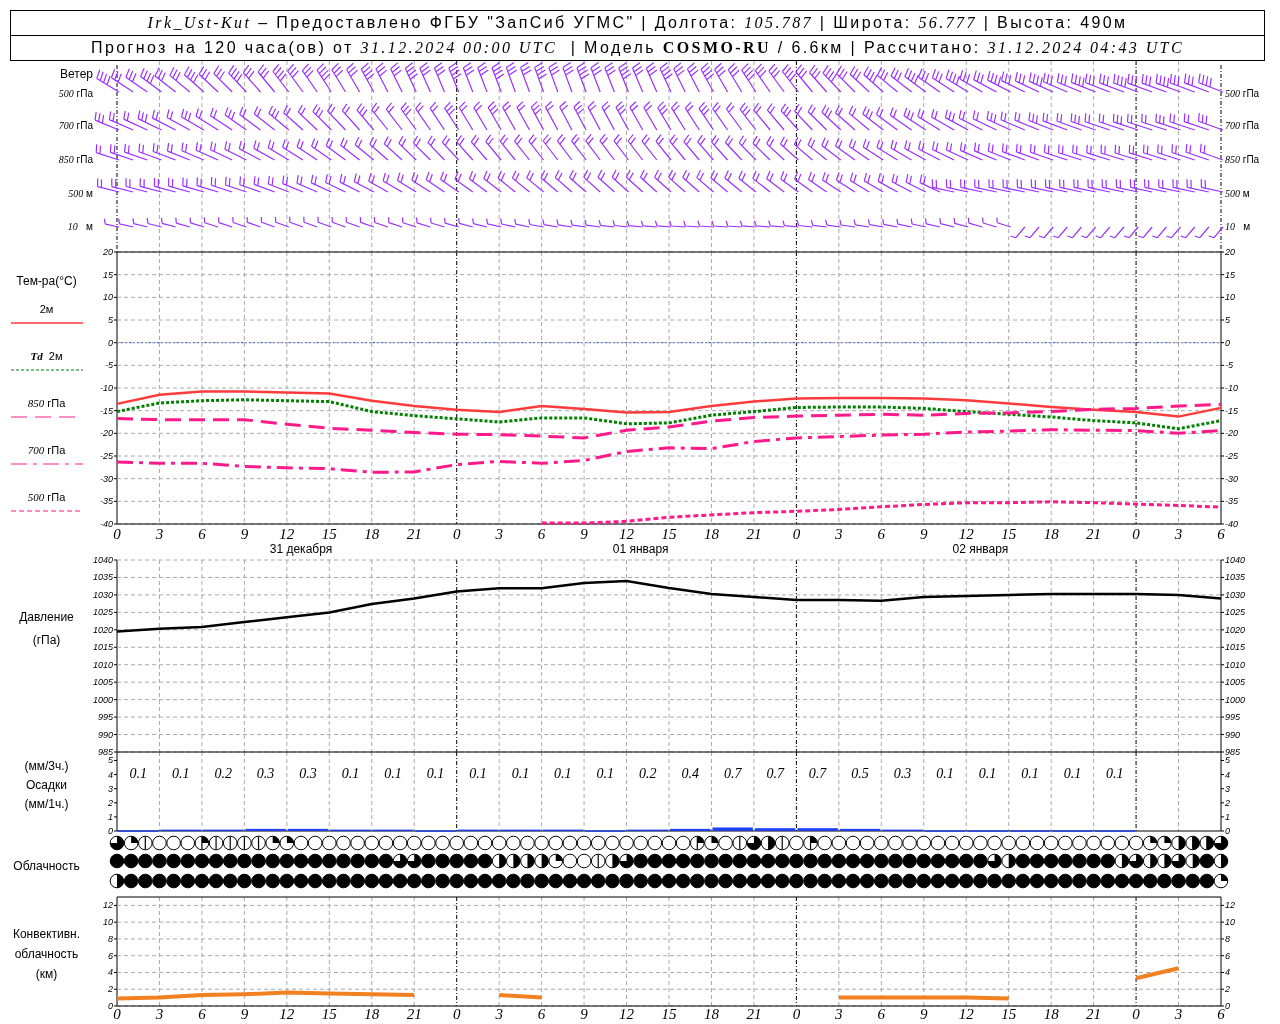  I want to click on axis-tick-label: 2, so click(110, 989).